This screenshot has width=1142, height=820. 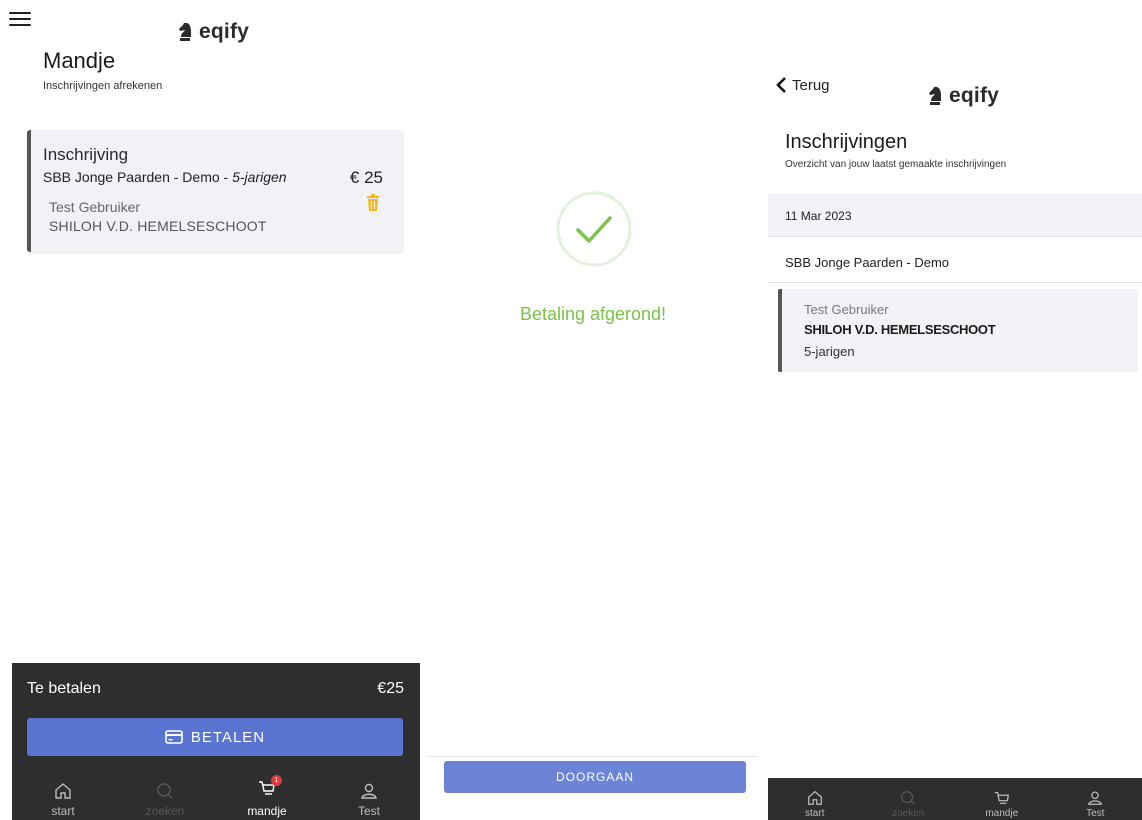 I want to click on entry-user: Test Gebruiker, so click(x=846, y=309).